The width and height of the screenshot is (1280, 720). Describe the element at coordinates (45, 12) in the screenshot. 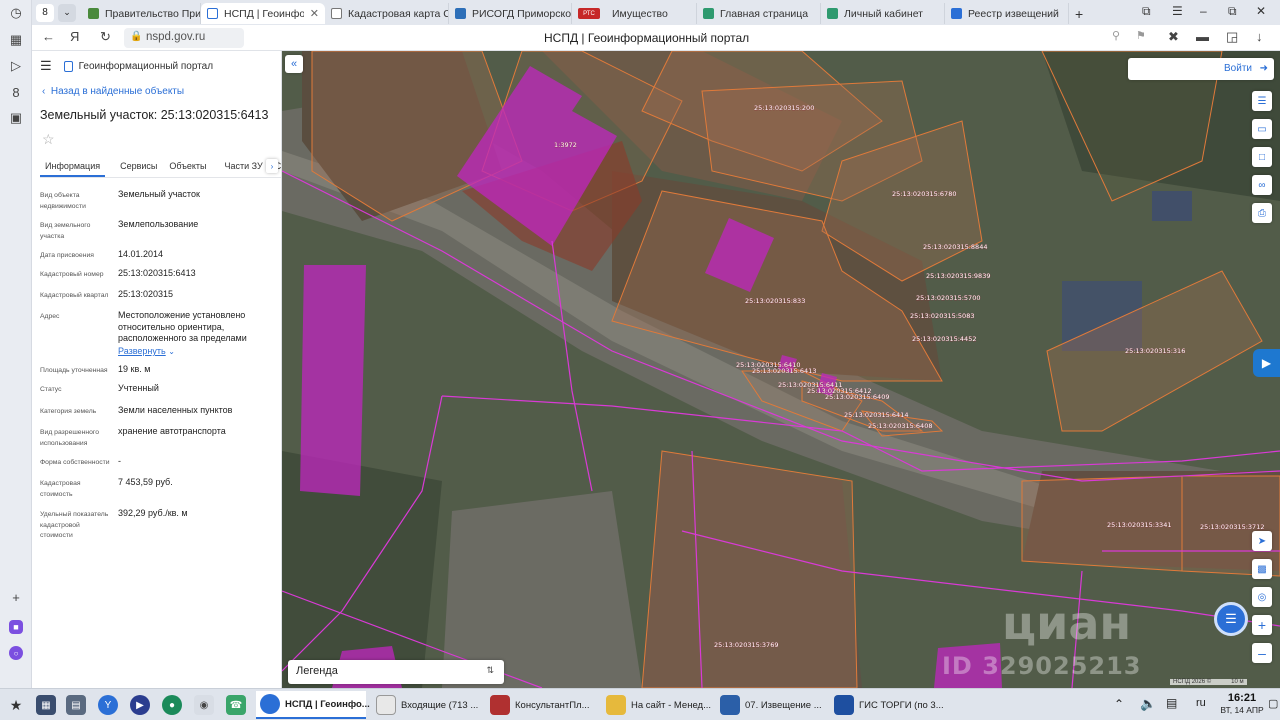

I see `tab-count-badge: 8` at that location.